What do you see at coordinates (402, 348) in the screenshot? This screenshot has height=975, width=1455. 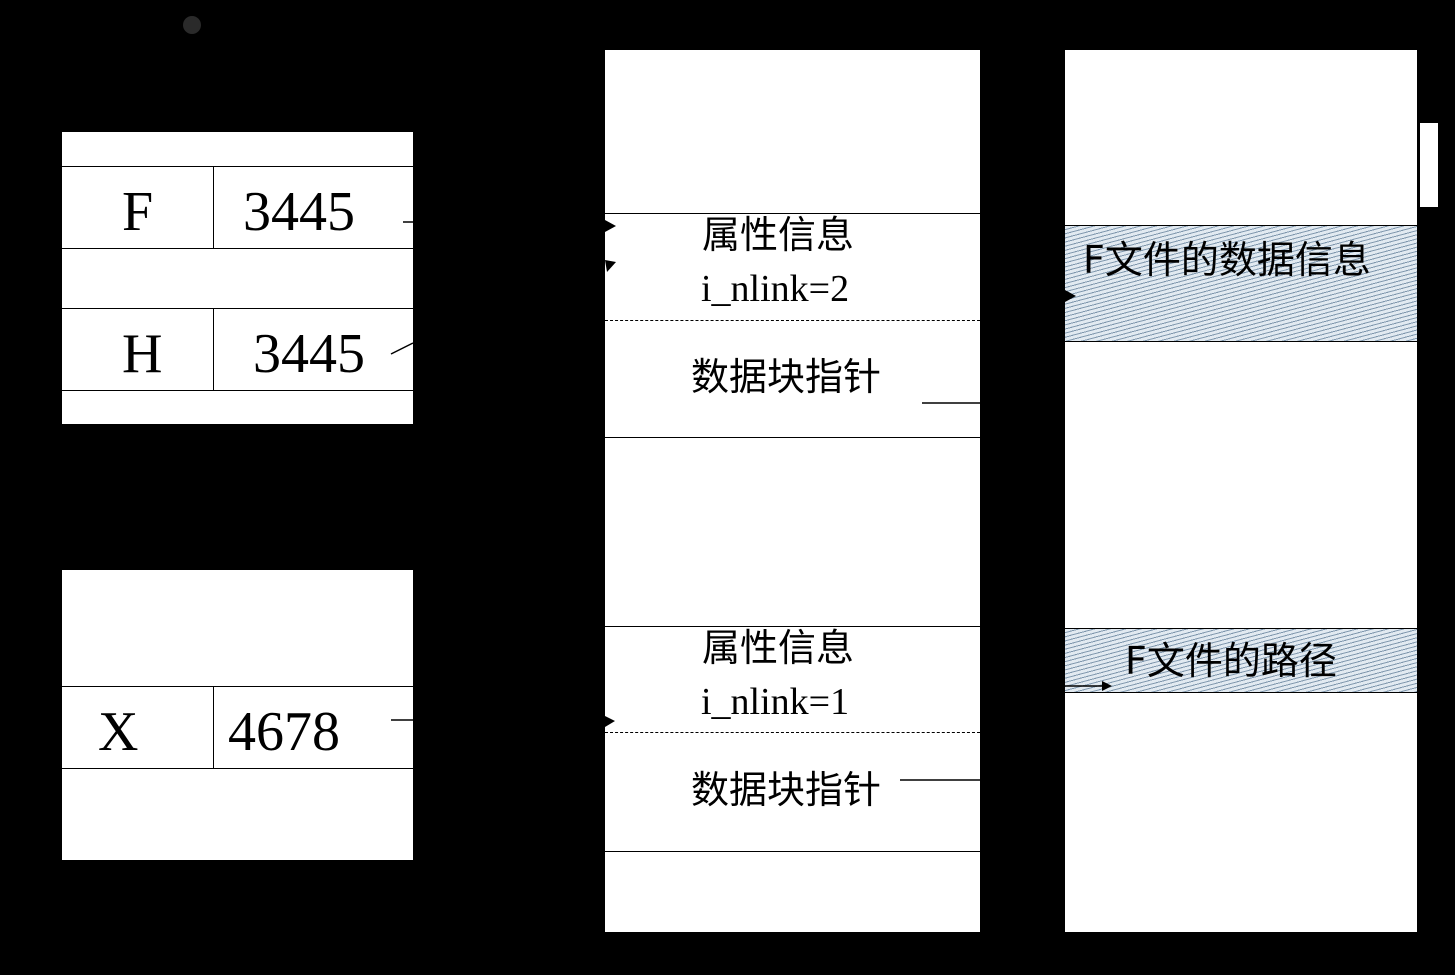 I see `connector-h` at bounding box center [402, 348].